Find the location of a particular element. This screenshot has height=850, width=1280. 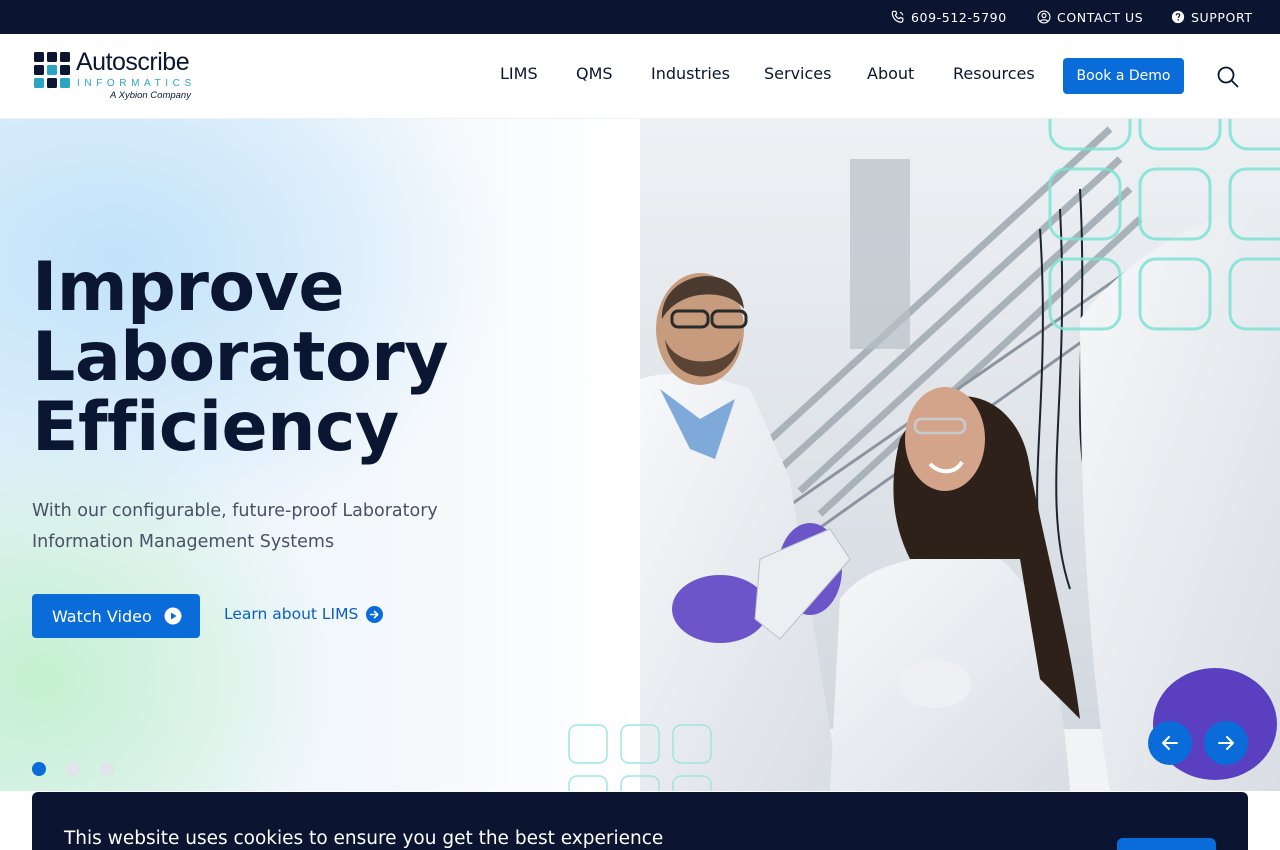

arrow-circle-right-icon is located at coordinates (375, 614).